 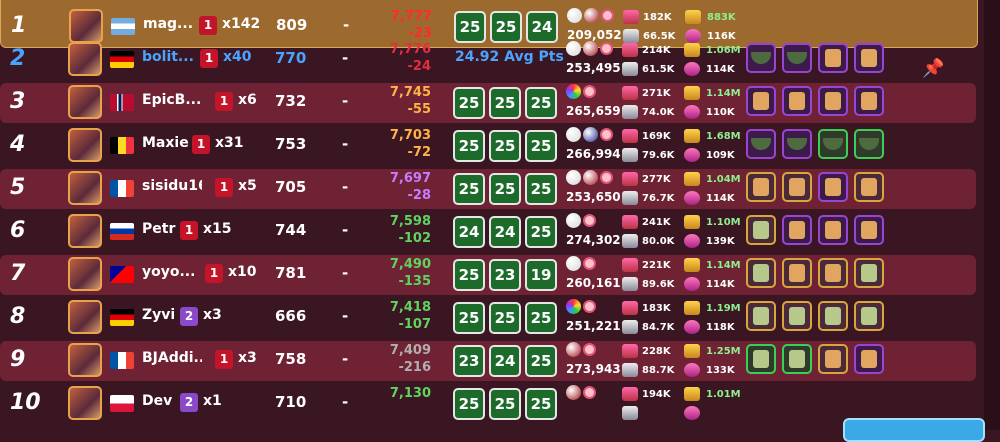 I want to click on bottom-action-button, so click(x=914, y=430).